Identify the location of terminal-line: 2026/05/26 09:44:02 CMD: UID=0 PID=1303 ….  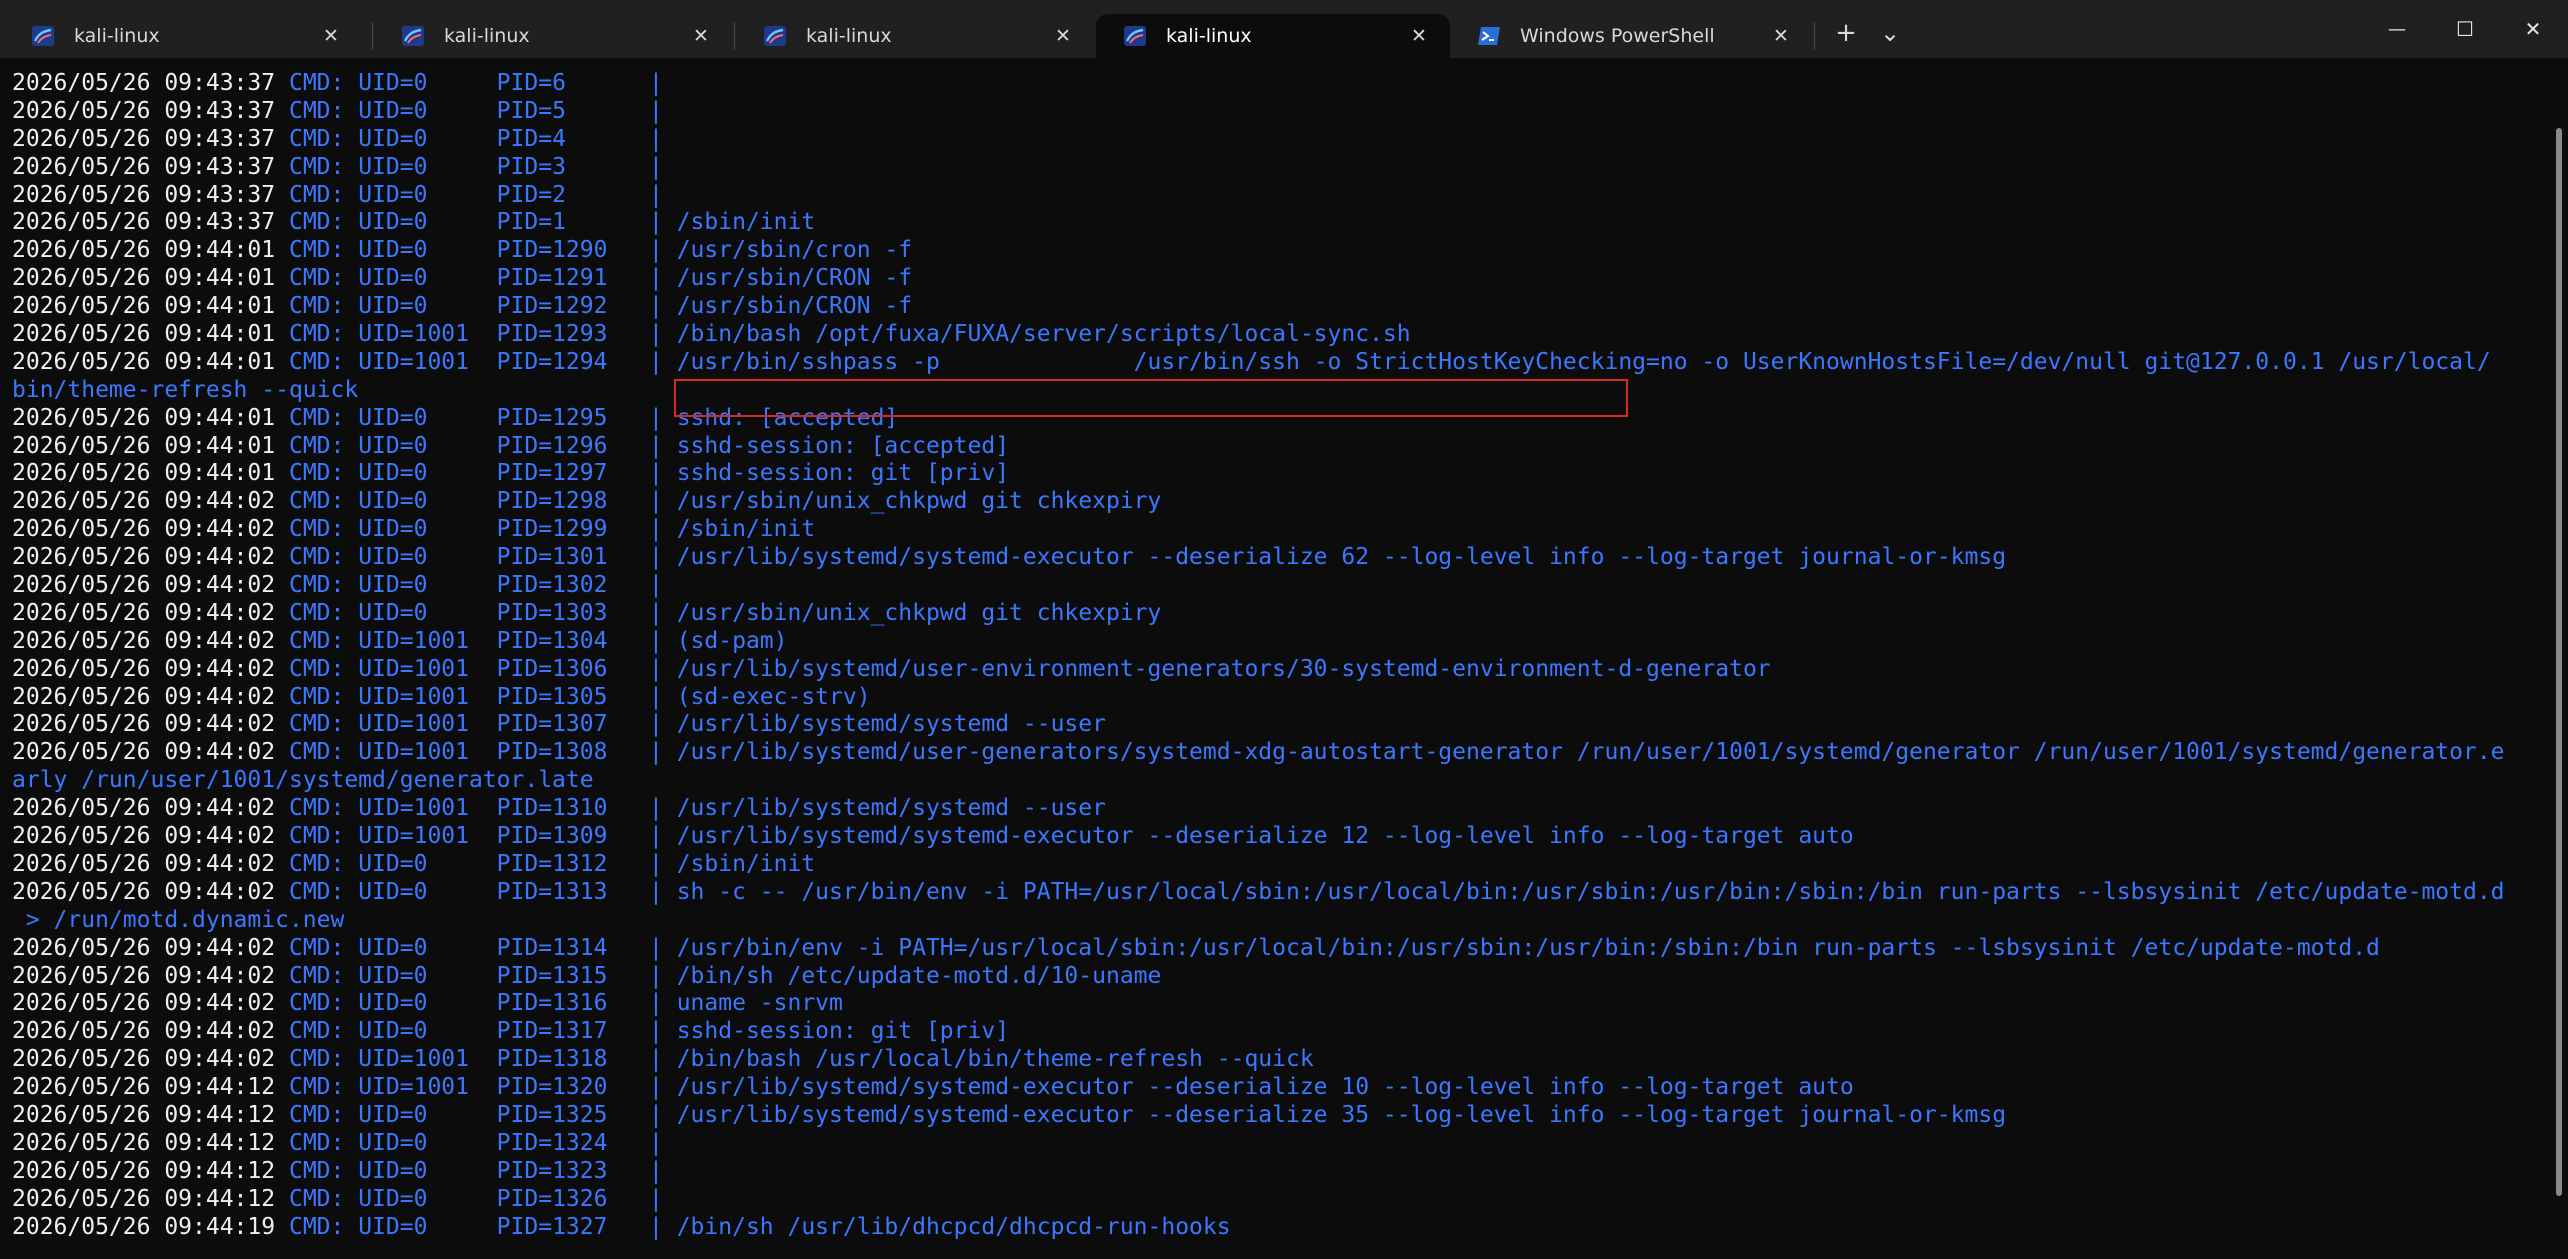
(1272, 614).